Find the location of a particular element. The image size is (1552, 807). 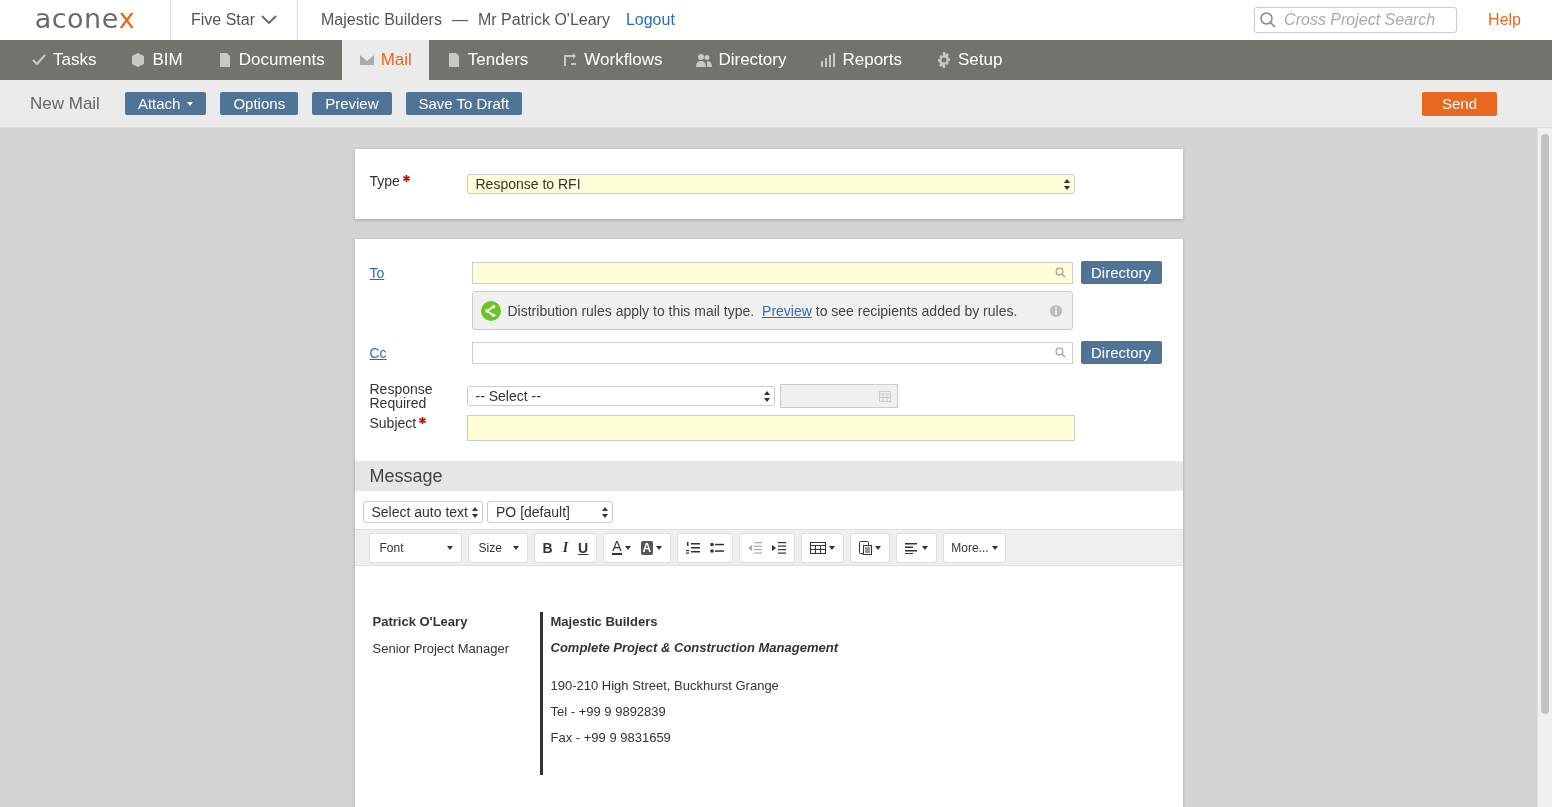

paste-icon is located at coordinates (866, 547).